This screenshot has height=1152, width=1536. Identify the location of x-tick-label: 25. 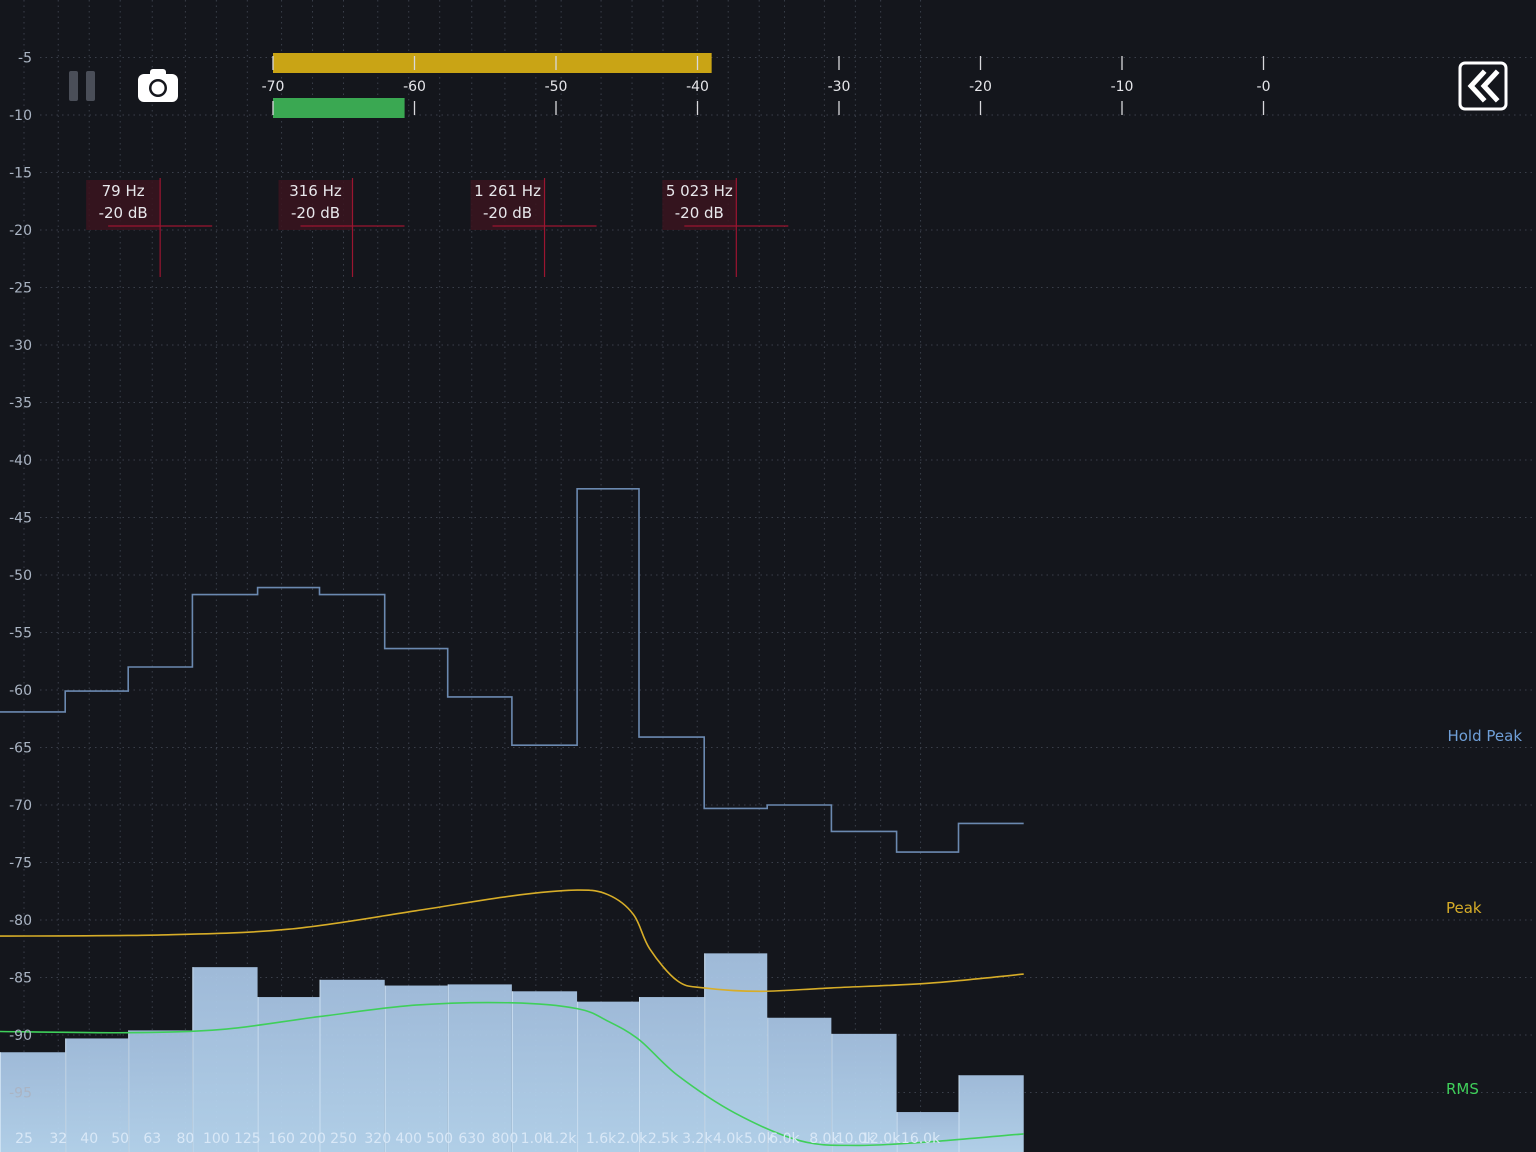
(24, 1139).